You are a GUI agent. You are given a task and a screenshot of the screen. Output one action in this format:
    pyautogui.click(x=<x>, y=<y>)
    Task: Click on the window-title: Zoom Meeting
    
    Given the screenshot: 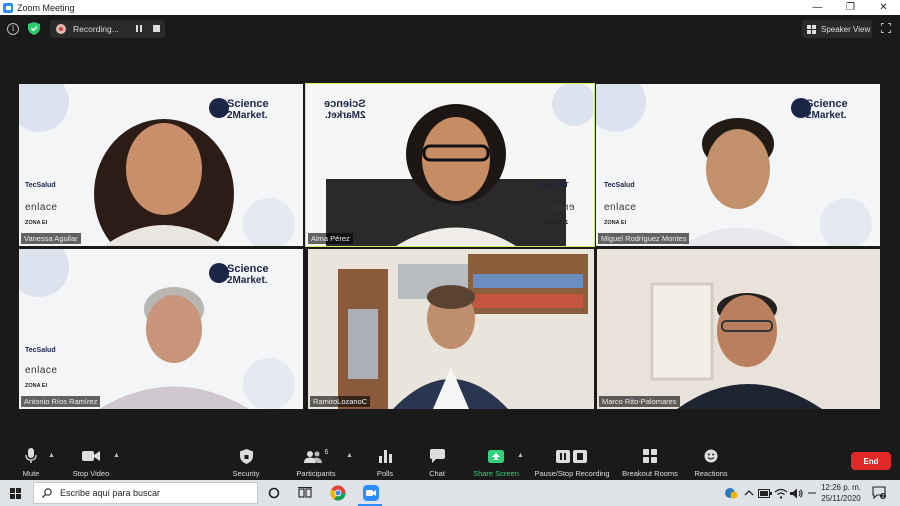 What is the action you would take?
    pyautogui.click(x=46, y=7)
    